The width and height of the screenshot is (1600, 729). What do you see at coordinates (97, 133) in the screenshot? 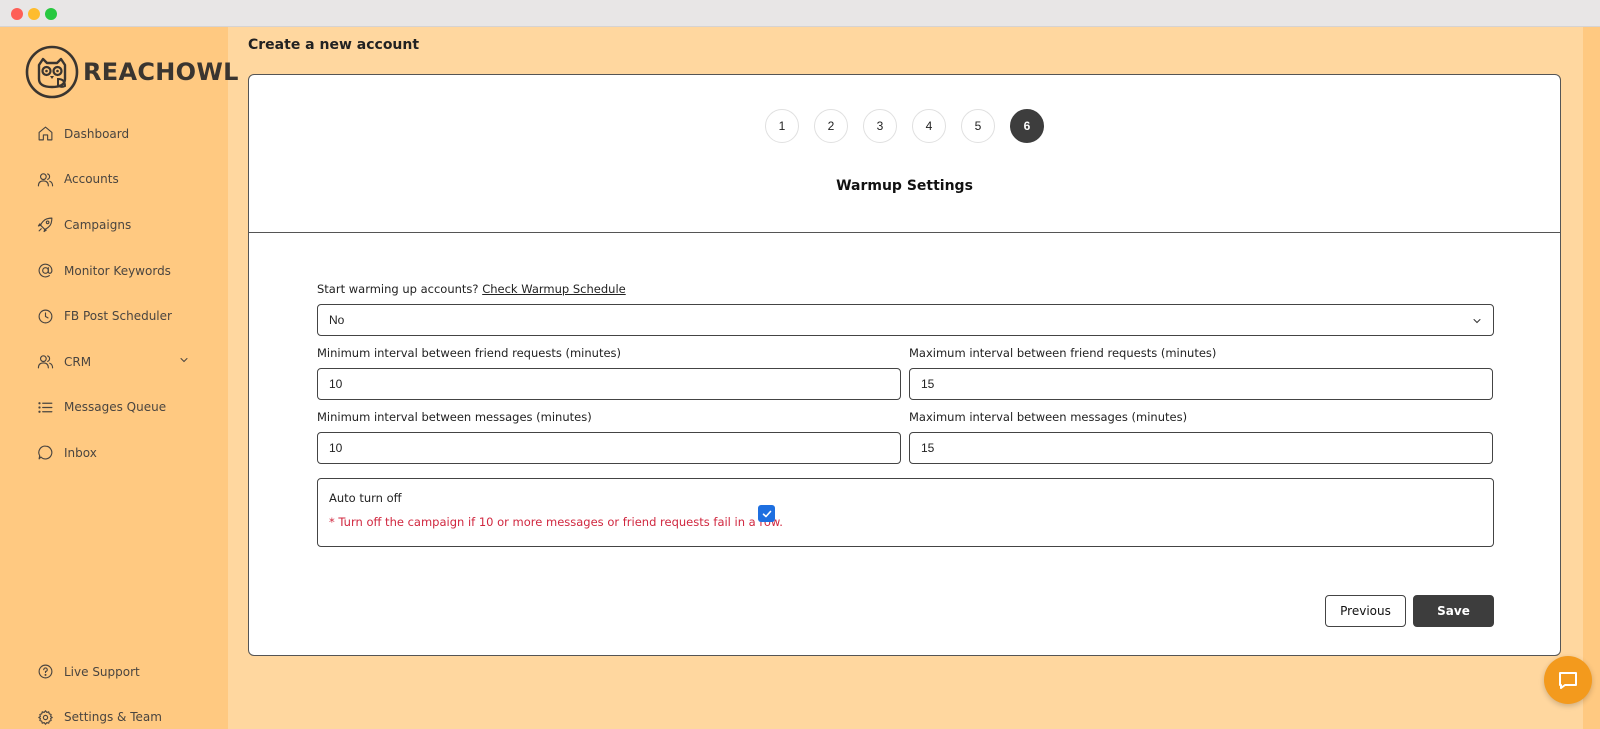
I see `sidebar-item-label: Dashboard` at bounding box center [97, 133].